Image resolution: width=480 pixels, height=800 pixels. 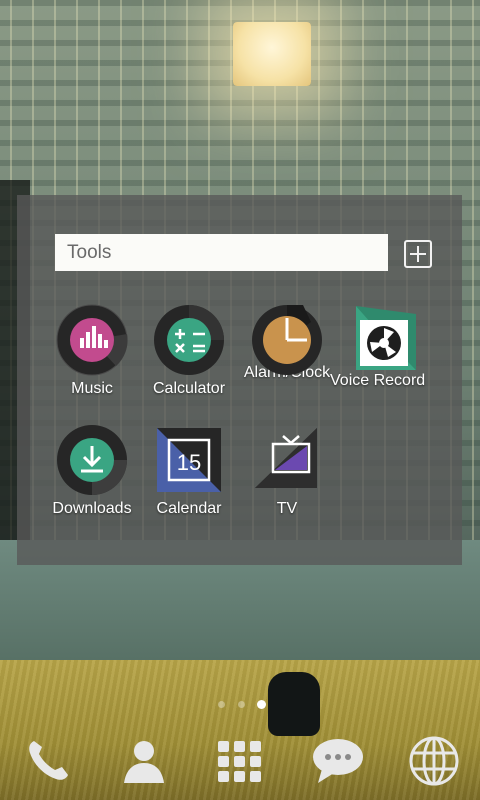 I want to click on wall-lamp, so click(x=272, y=54).